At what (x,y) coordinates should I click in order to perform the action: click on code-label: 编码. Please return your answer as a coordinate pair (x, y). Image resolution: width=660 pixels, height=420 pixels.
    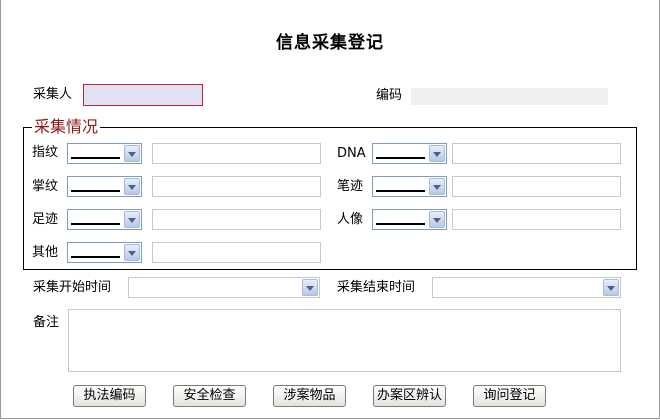
    Looking at the image, I should click on (389, 95).